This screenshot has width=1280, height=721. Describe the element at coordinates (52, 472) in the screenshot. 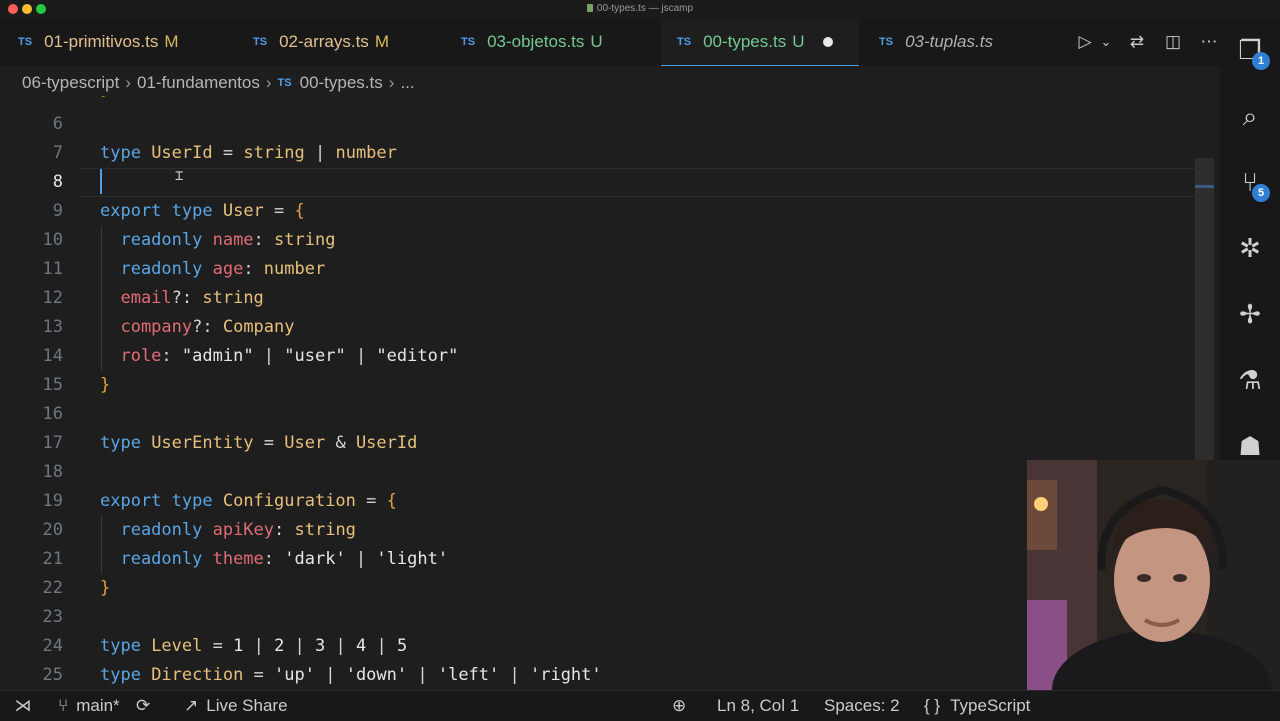

I see `line-number: 18` at that location.